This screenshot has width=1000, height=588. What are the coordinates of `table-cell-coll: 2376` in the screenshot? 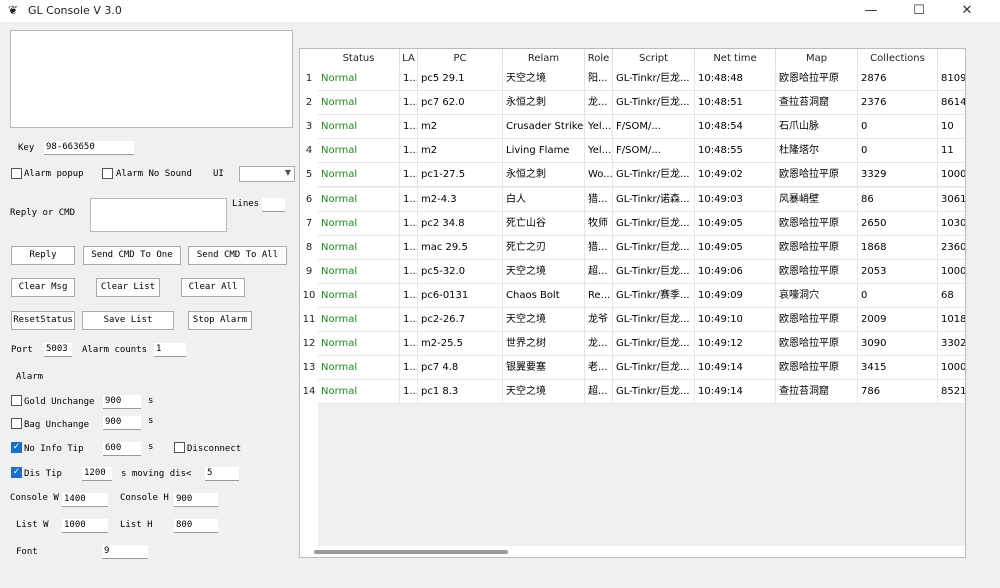 It's located at (898, 103).